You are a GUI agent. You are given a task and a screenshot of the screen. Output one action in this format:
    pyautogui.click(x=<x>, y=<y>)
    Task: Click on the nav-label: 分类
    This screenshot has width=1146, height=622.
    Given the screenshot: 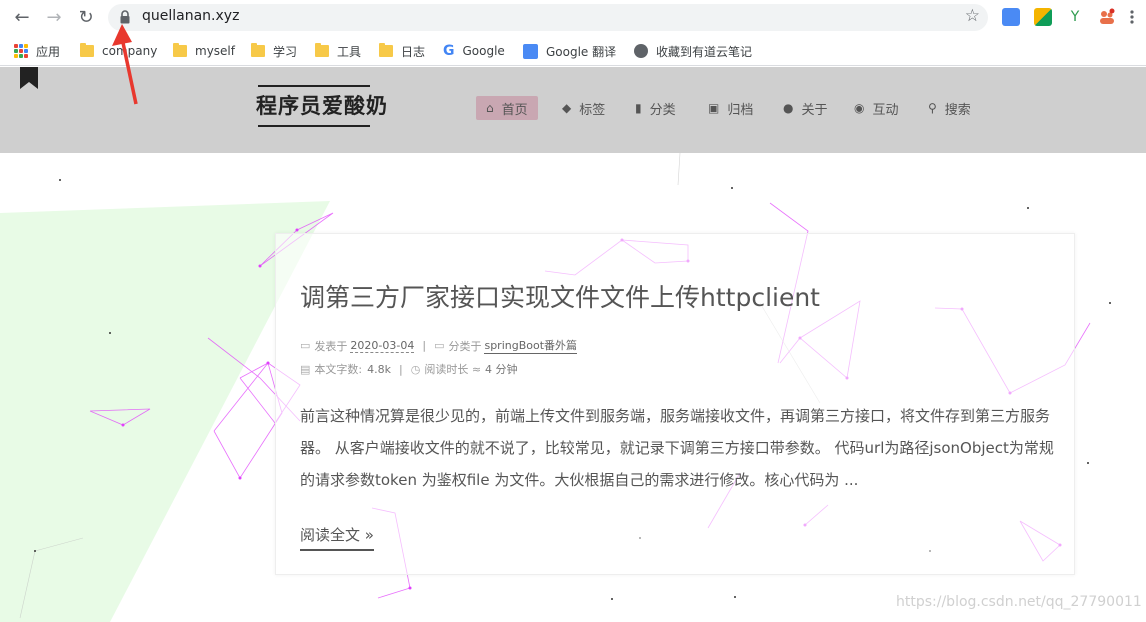 What is the action you would take?
    pyautogui.click(x=662, y=110)
    